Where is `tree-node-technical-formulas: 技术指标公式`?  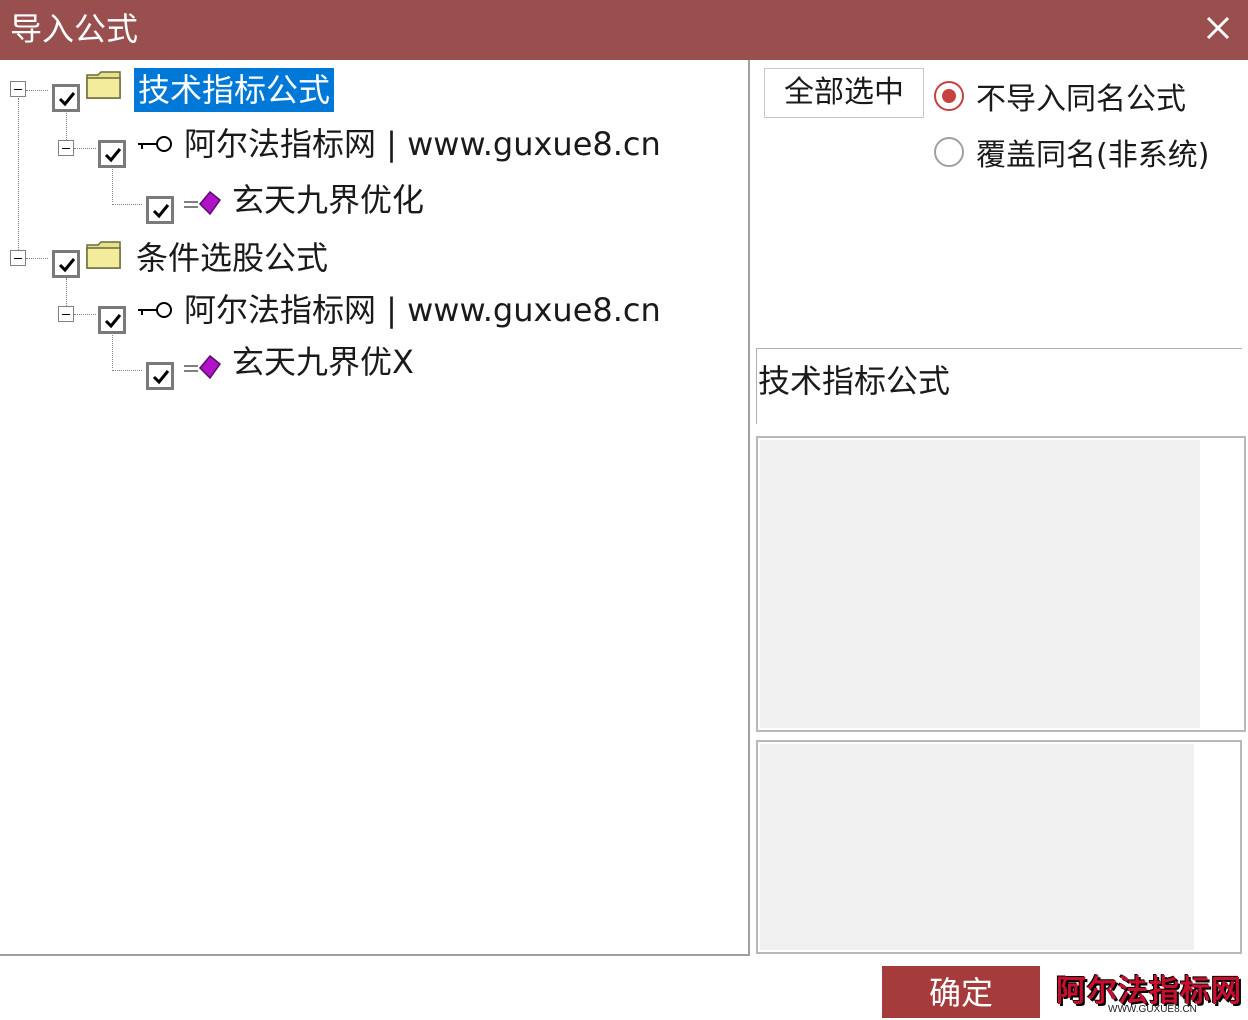
tree-node-technical-formulas: 技术指标公式 is located at coordinates (180, 92).